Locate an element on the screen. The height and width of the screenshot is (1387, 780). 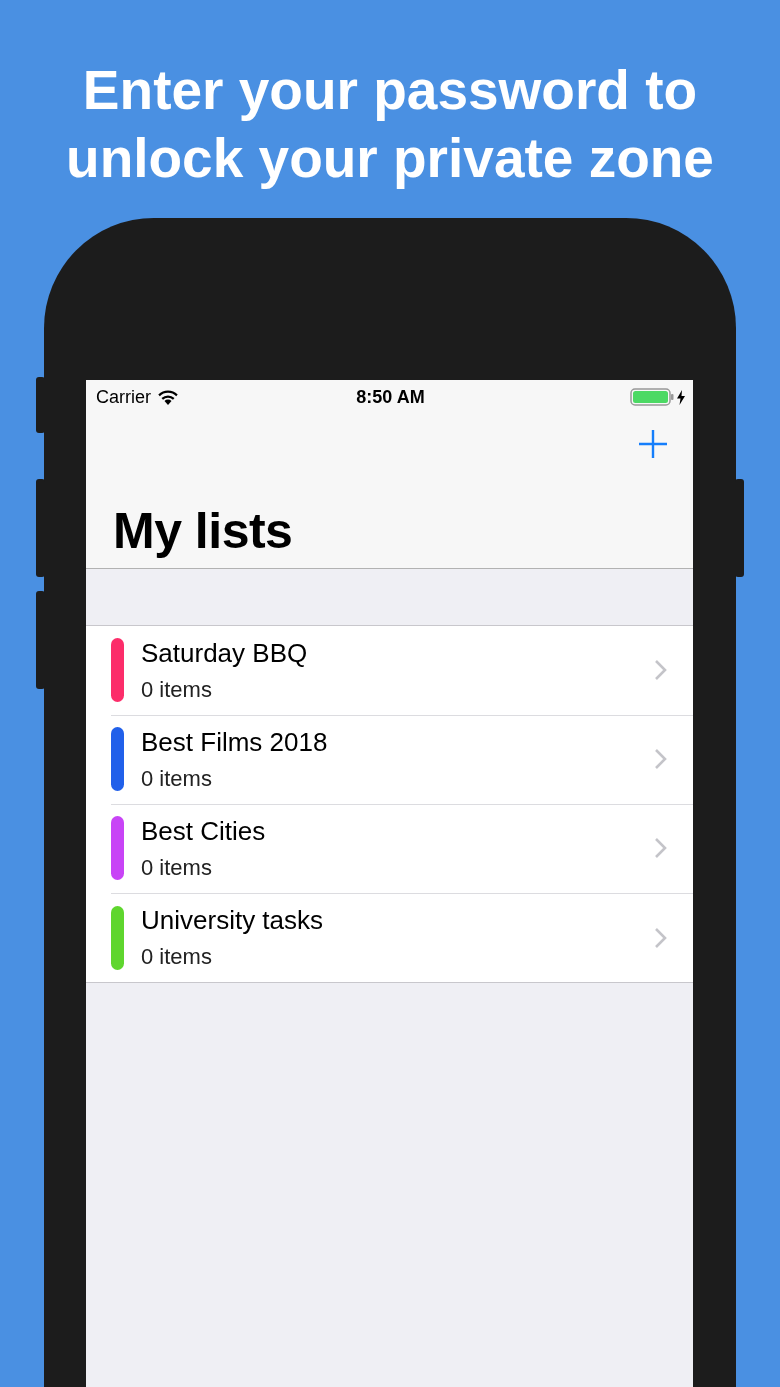
headline: Enter your password to unlock your private zone is located at coordinates (390, 124).